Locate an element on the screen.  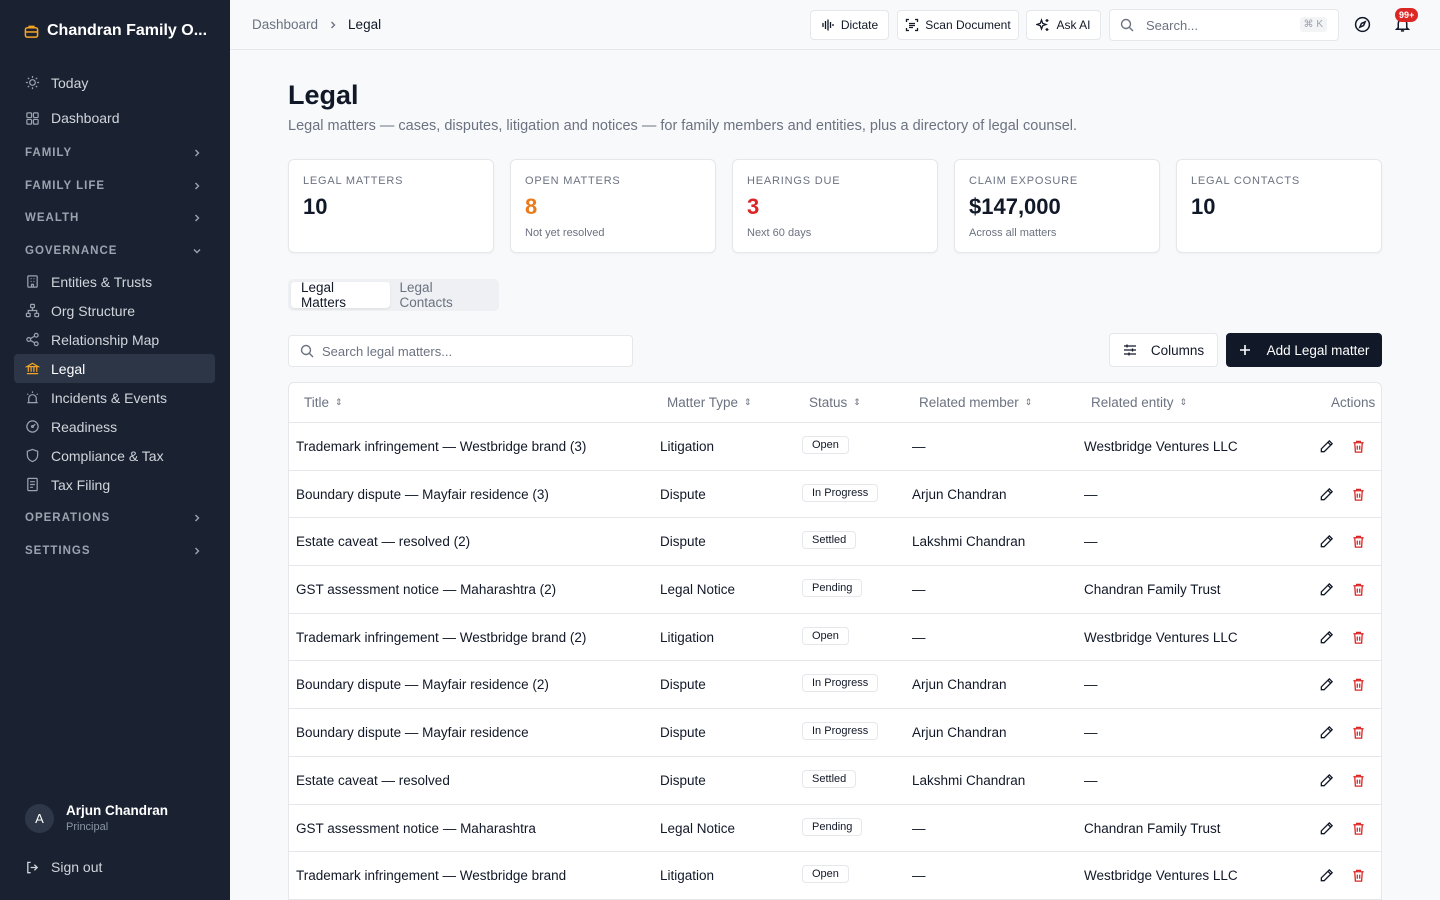
ask-ai-button: Ask AI is located at coordinates (1063, 25).